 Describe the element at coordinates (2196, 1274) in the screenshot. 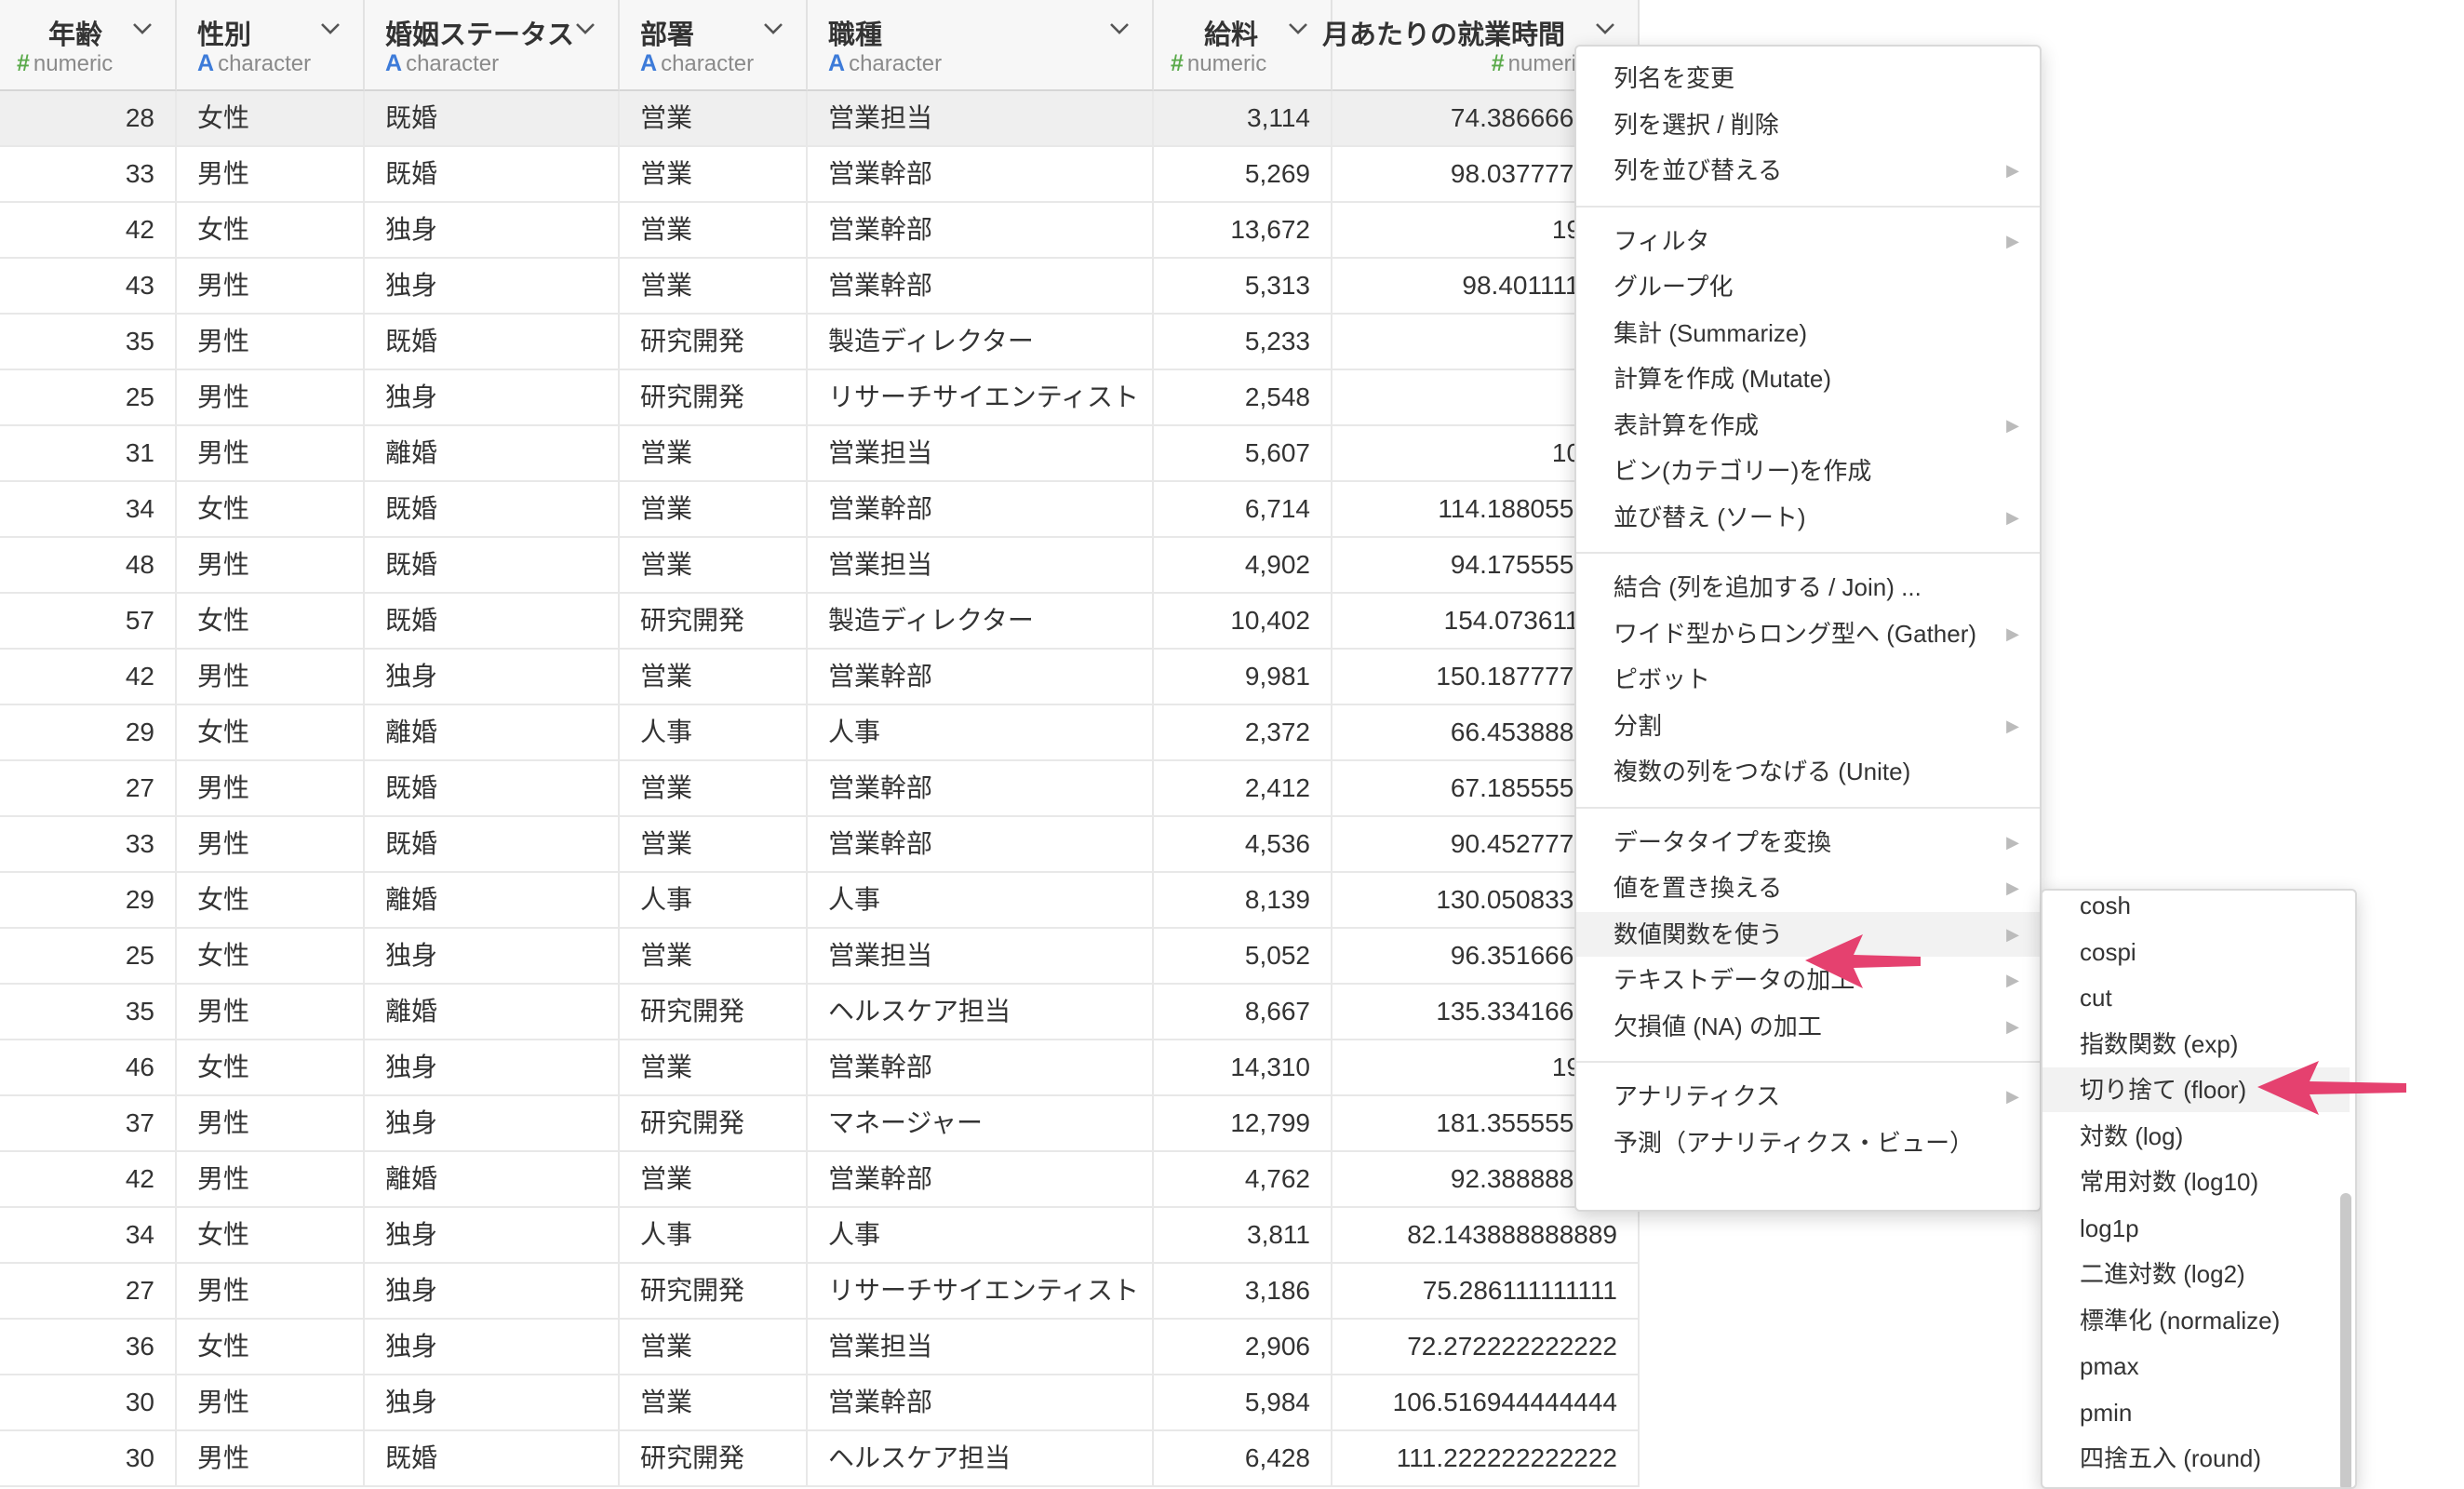

I see `submenu-item: 二進対数 (log2)` at that location.